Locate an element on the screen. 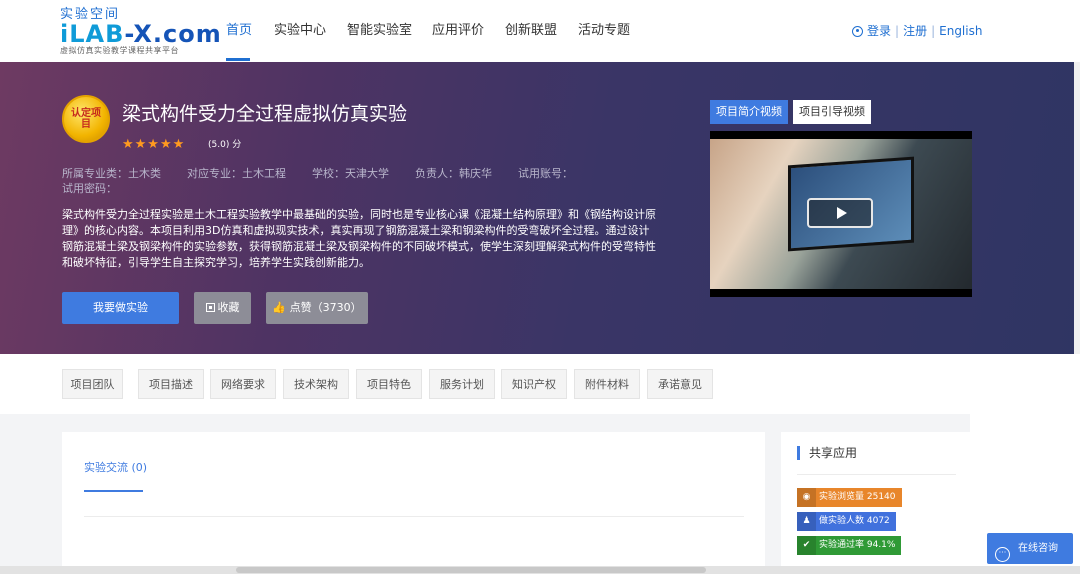 Image resolution: width=1080 pixels, height=574 pixels. site-logo: 实验空间 iLAB-X.com 虚拟仿真实验教学课程共享平台 is located at coordinates (141, 32).